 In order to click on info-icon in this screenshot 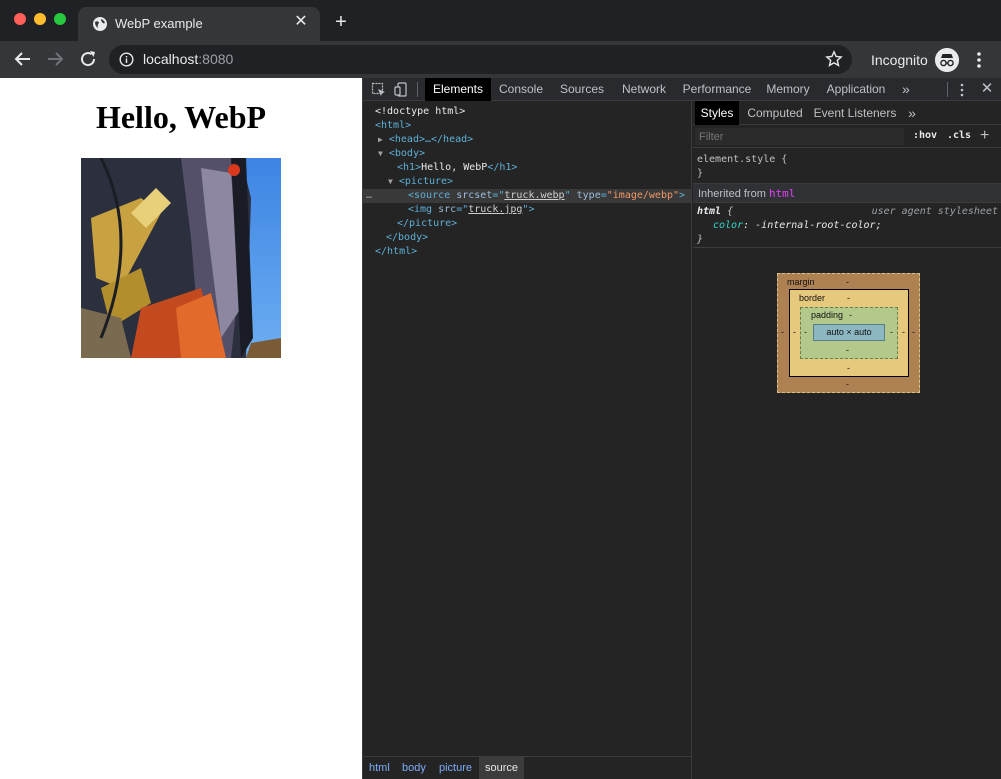, I will do `click(126, 59)`.